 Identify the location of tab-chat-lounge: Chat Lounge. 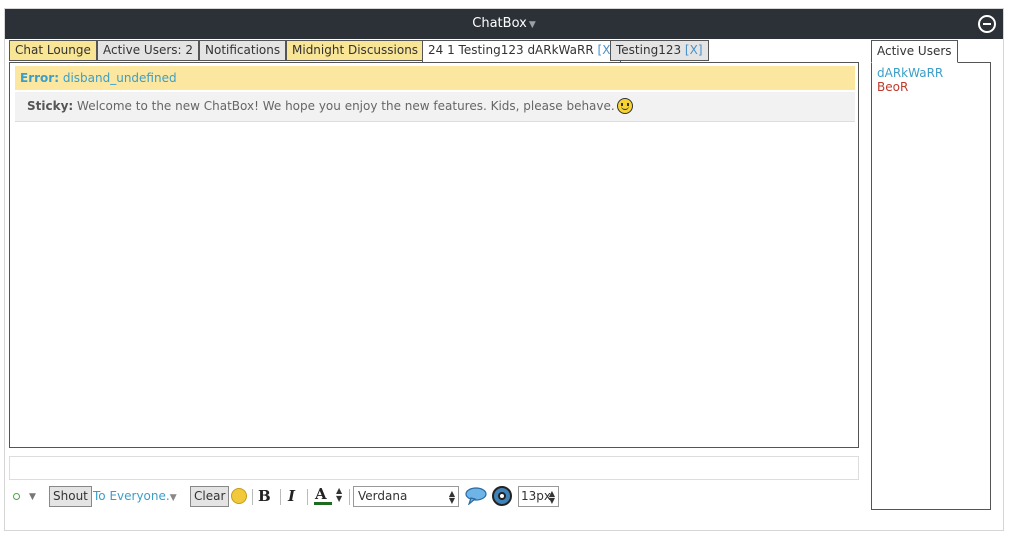
(53, 50).